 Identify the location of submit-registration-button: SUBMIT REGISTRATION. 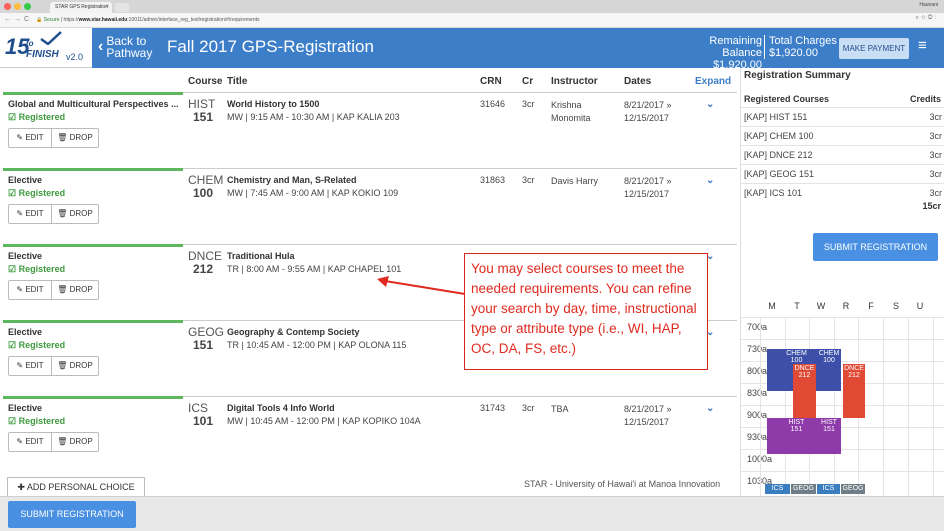
(72, 514).